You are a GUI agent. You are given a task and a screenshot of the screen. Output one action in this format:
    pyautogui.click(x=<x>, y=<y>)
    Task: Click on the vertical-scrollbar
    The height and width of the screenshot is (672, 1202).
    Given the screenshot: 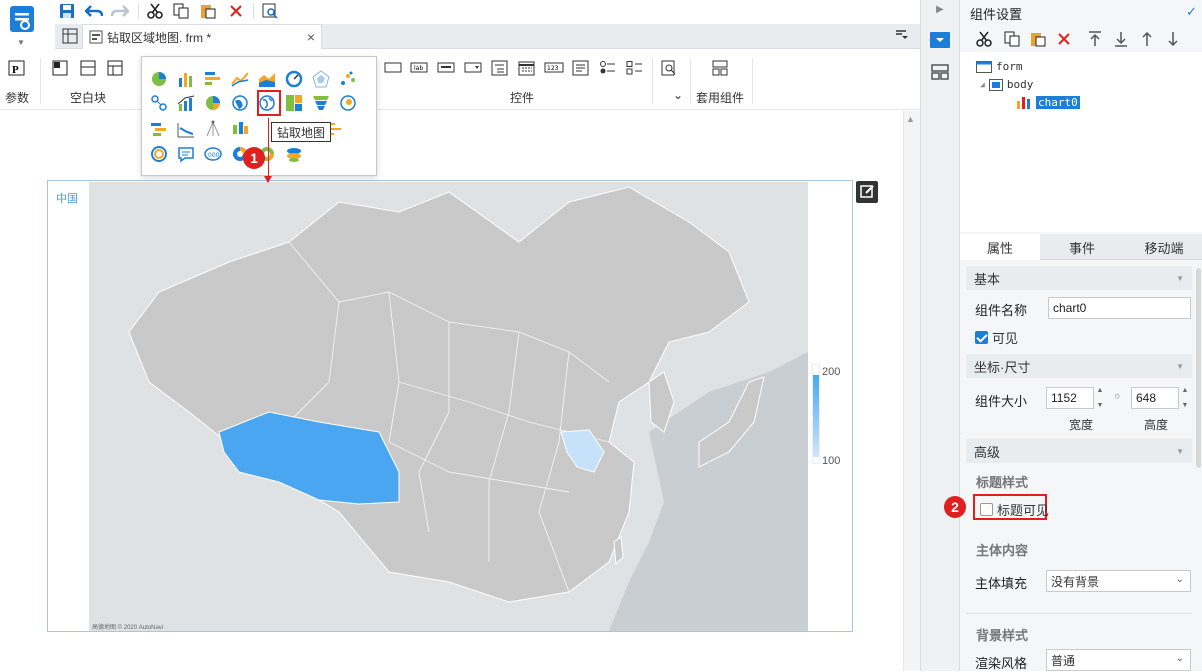 What is the action you would take?
    pyautogui.click(x=911, y=391)
    